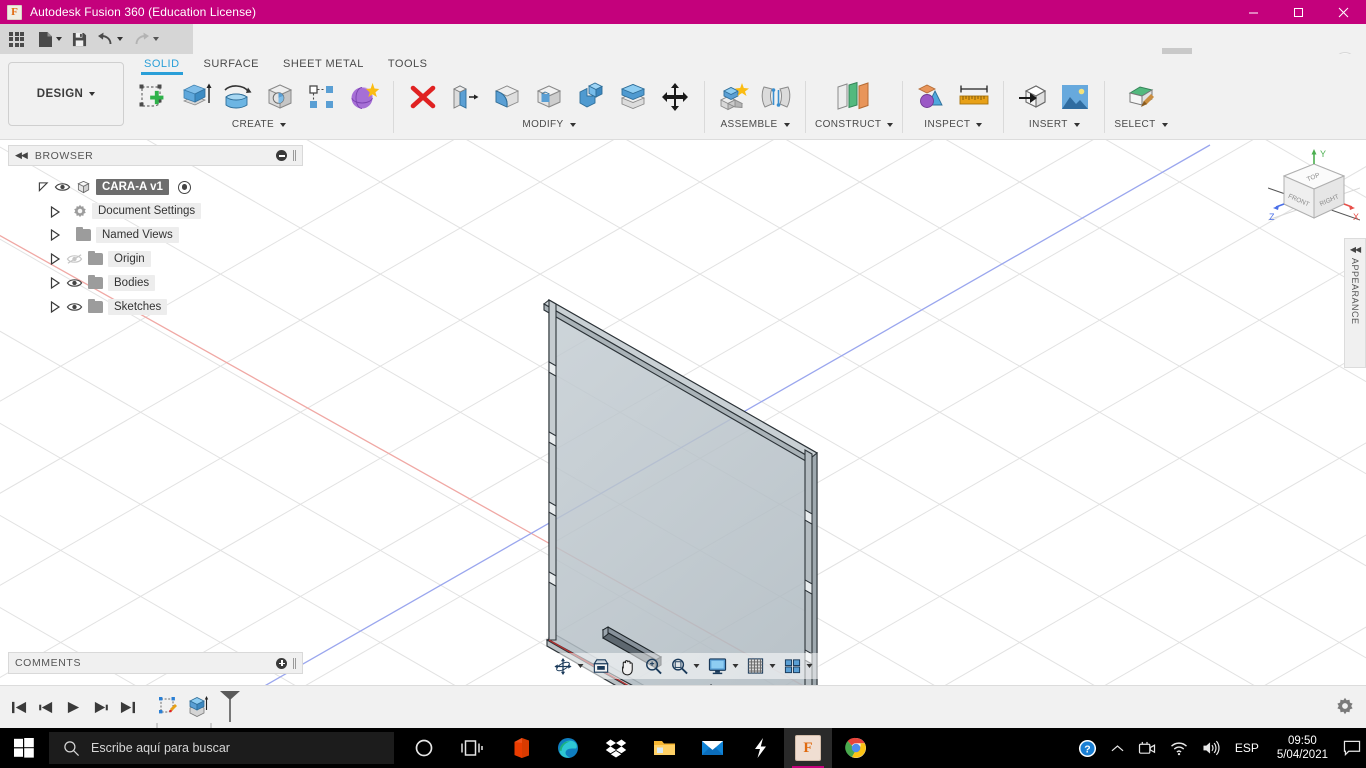 This screenshot has width=1366, height=768. I want to click on step-forward-button, so click(100, 707).